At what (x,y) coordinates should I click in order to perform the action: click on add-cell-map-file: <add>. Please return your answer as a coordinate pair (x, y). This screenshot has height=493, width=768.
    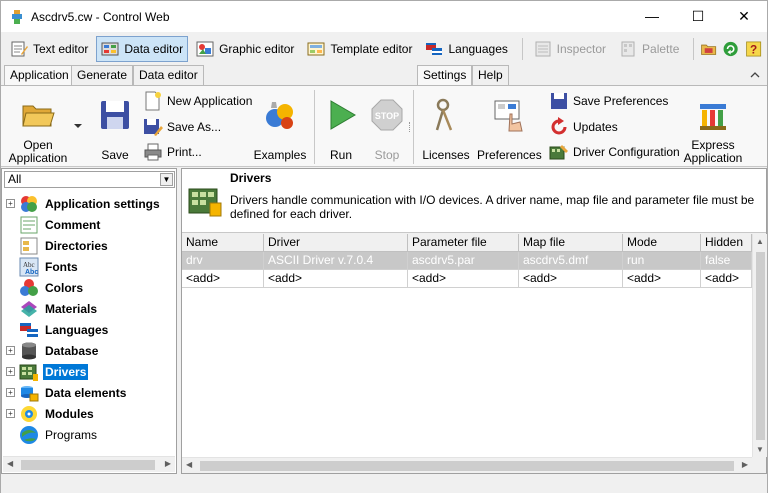
    Looking at the image, I should click on (571, 279).